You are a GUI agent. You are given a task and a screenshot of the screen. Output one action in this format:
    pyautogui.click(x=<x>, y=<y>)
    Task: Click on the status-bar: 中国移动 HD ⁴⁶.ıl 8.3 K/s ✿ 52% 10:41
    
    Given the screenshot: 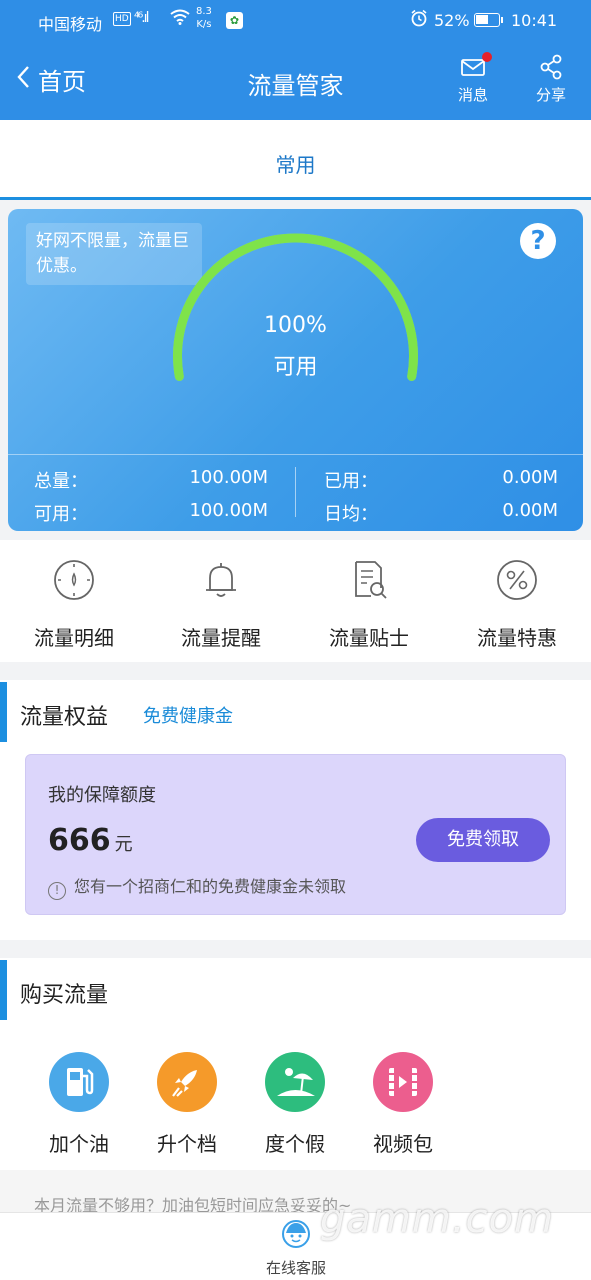 What is the action you would take?
    pyautogui.click(x=295, y=21)
    